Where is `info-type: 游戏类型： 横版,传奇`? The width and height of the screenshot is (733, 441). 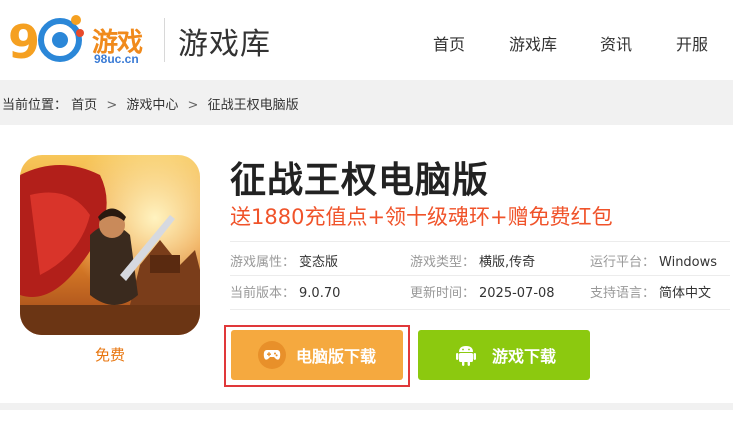
info-type: 游戏类型： 横版,传奇 is located at coordinates (472, 260).